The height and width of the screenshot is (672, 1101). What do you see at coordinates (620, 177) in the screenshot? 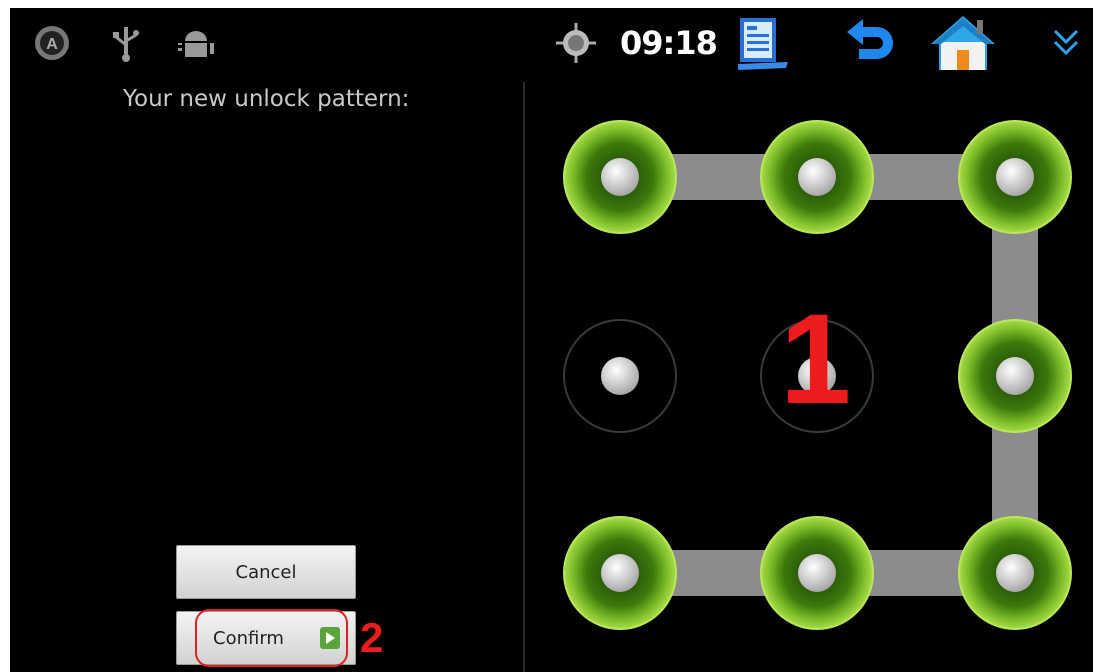
I see `pattern-dot-top-left` at bounding box center [620, 177].